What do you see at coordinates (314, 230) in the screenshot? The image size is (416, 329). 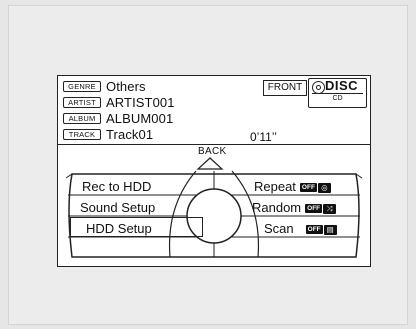 I see `scan-off-badge: OFF` at bounding box center [314, 230].